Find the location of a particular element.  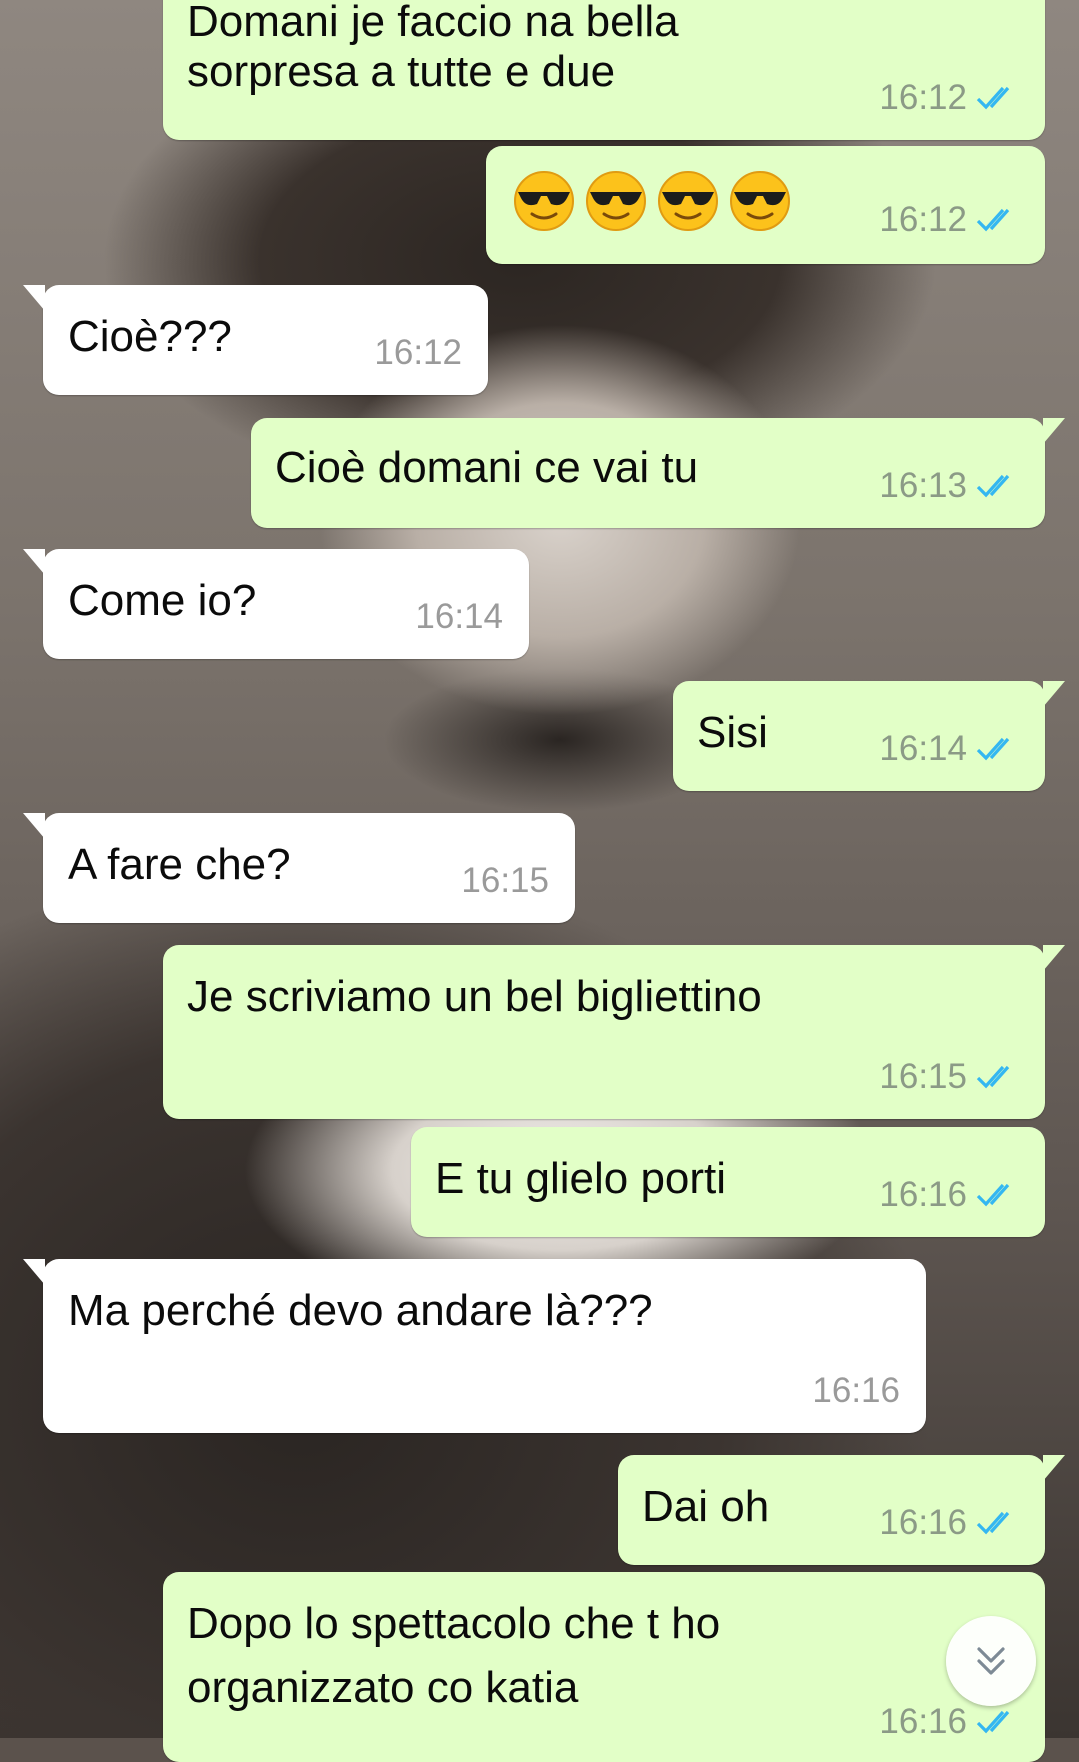

message-meta: 16:13 is located at coordinates (949, 486).